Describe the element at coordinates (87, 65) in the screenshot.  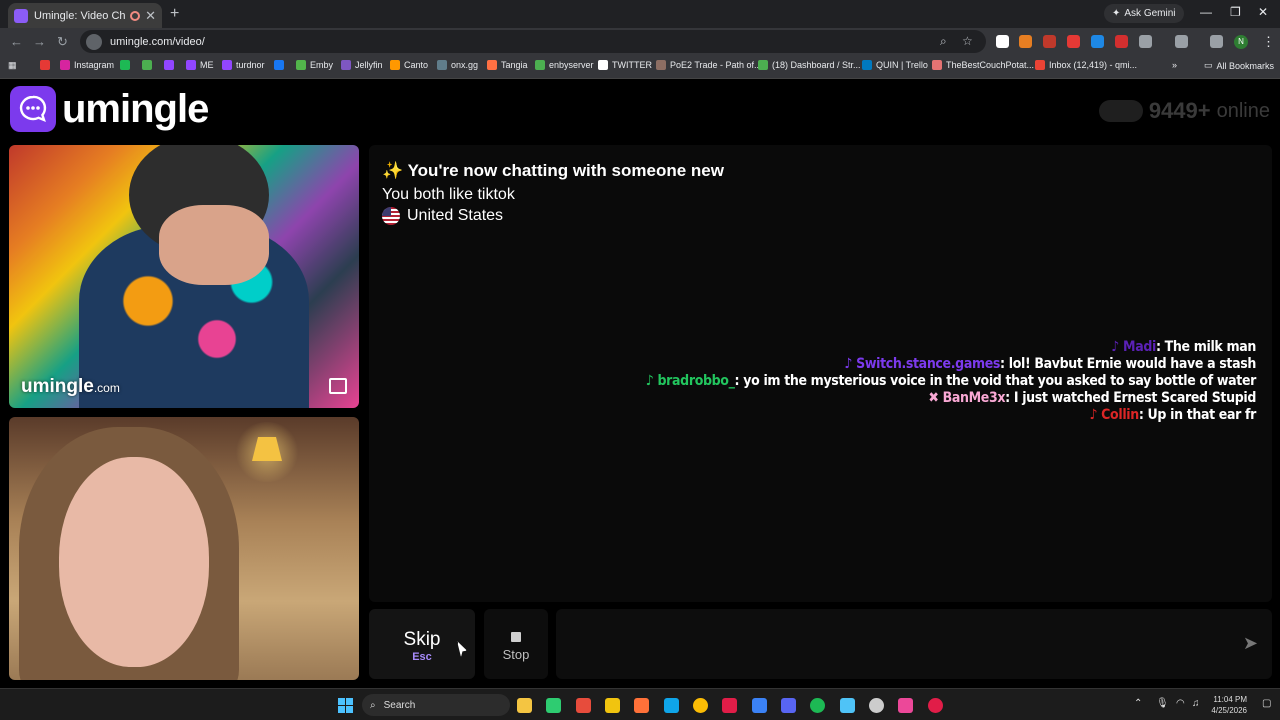
I see `bookmark-instagram: Instagram` at that location.